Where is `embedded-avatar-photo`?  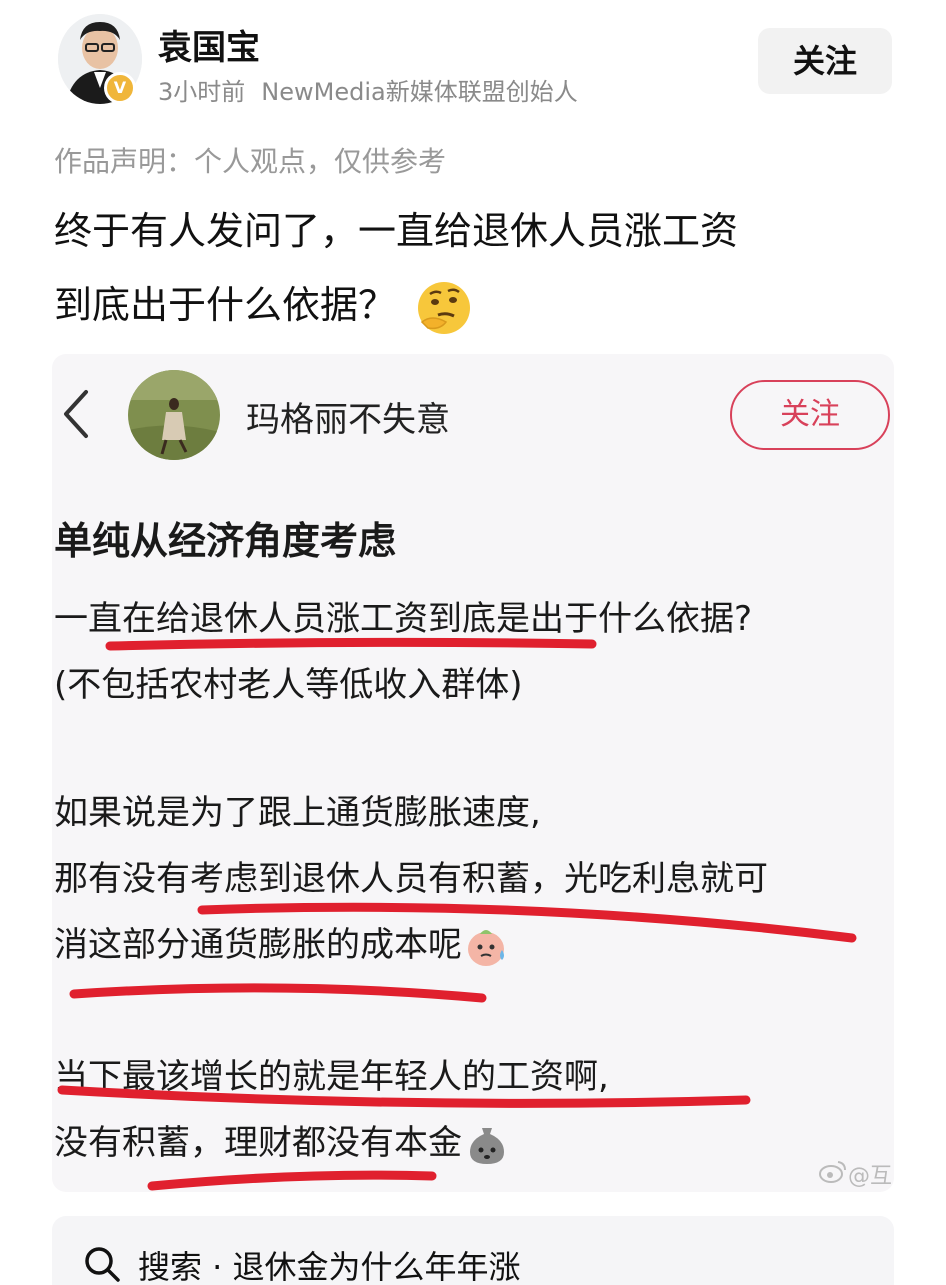 embedded-avatar-photo is located at coordinates (174, 415).